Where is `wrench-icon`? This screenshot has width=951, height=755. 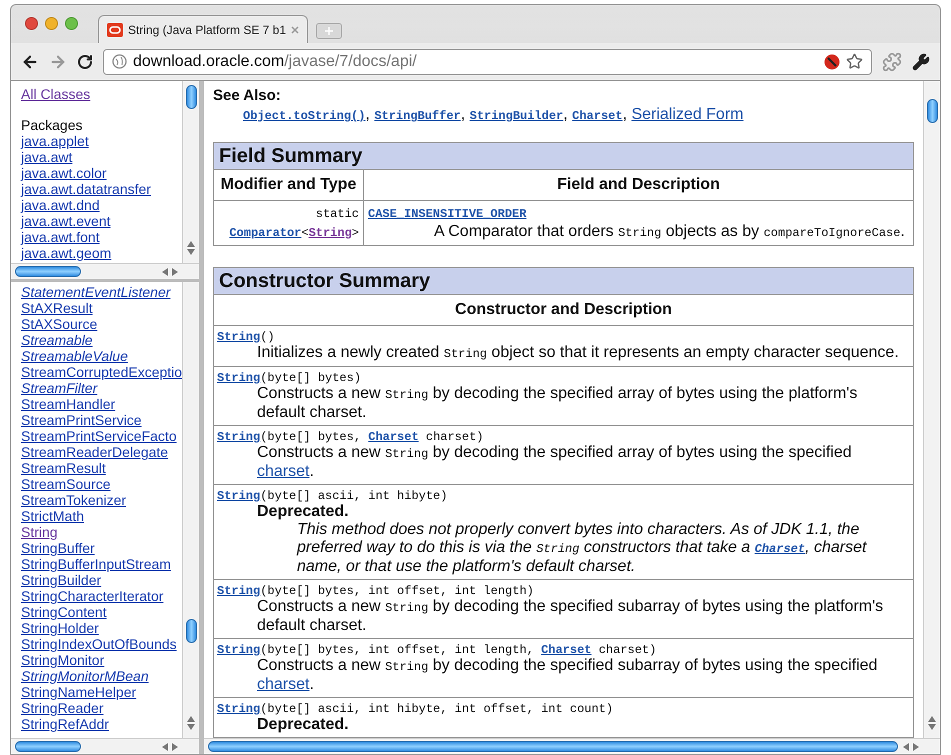
wrench-icon is located at coordinates (921, 61).